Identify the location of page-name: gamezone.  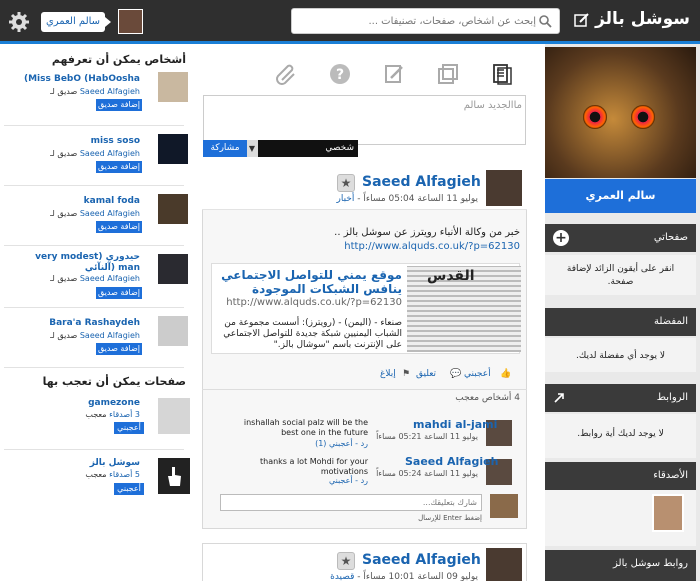
(72, 403).